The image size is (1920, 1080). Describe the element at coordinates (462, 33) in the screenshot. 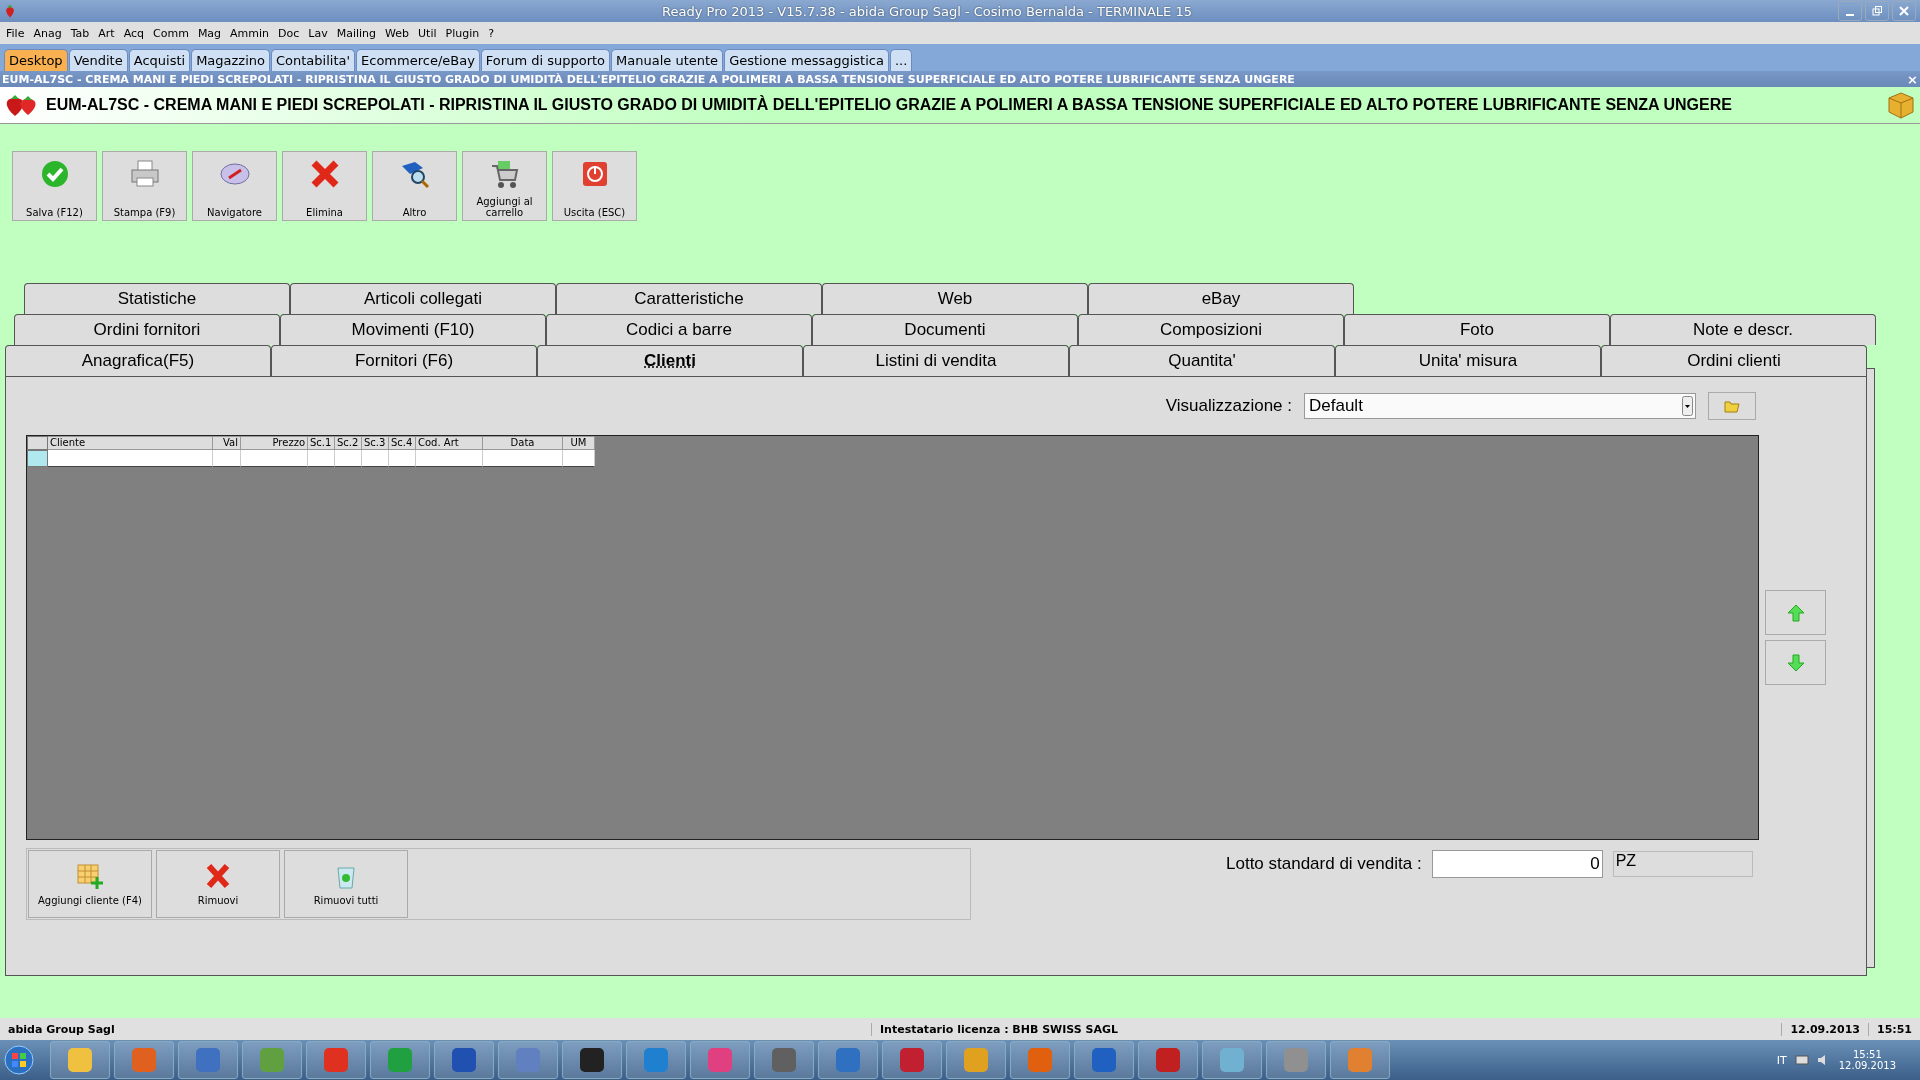

I see `menu-item: Plugin` at that location.